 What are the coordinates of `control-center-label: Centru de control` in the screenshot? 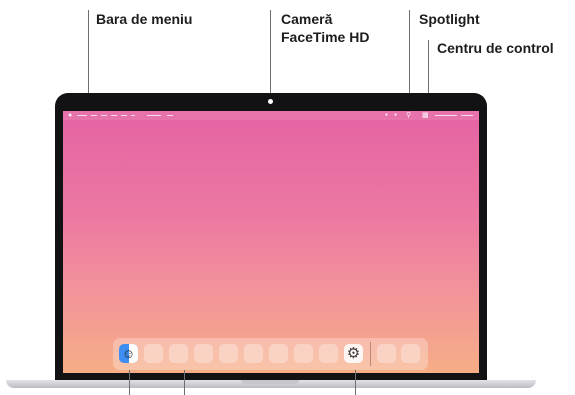 It's located at (495, 48).